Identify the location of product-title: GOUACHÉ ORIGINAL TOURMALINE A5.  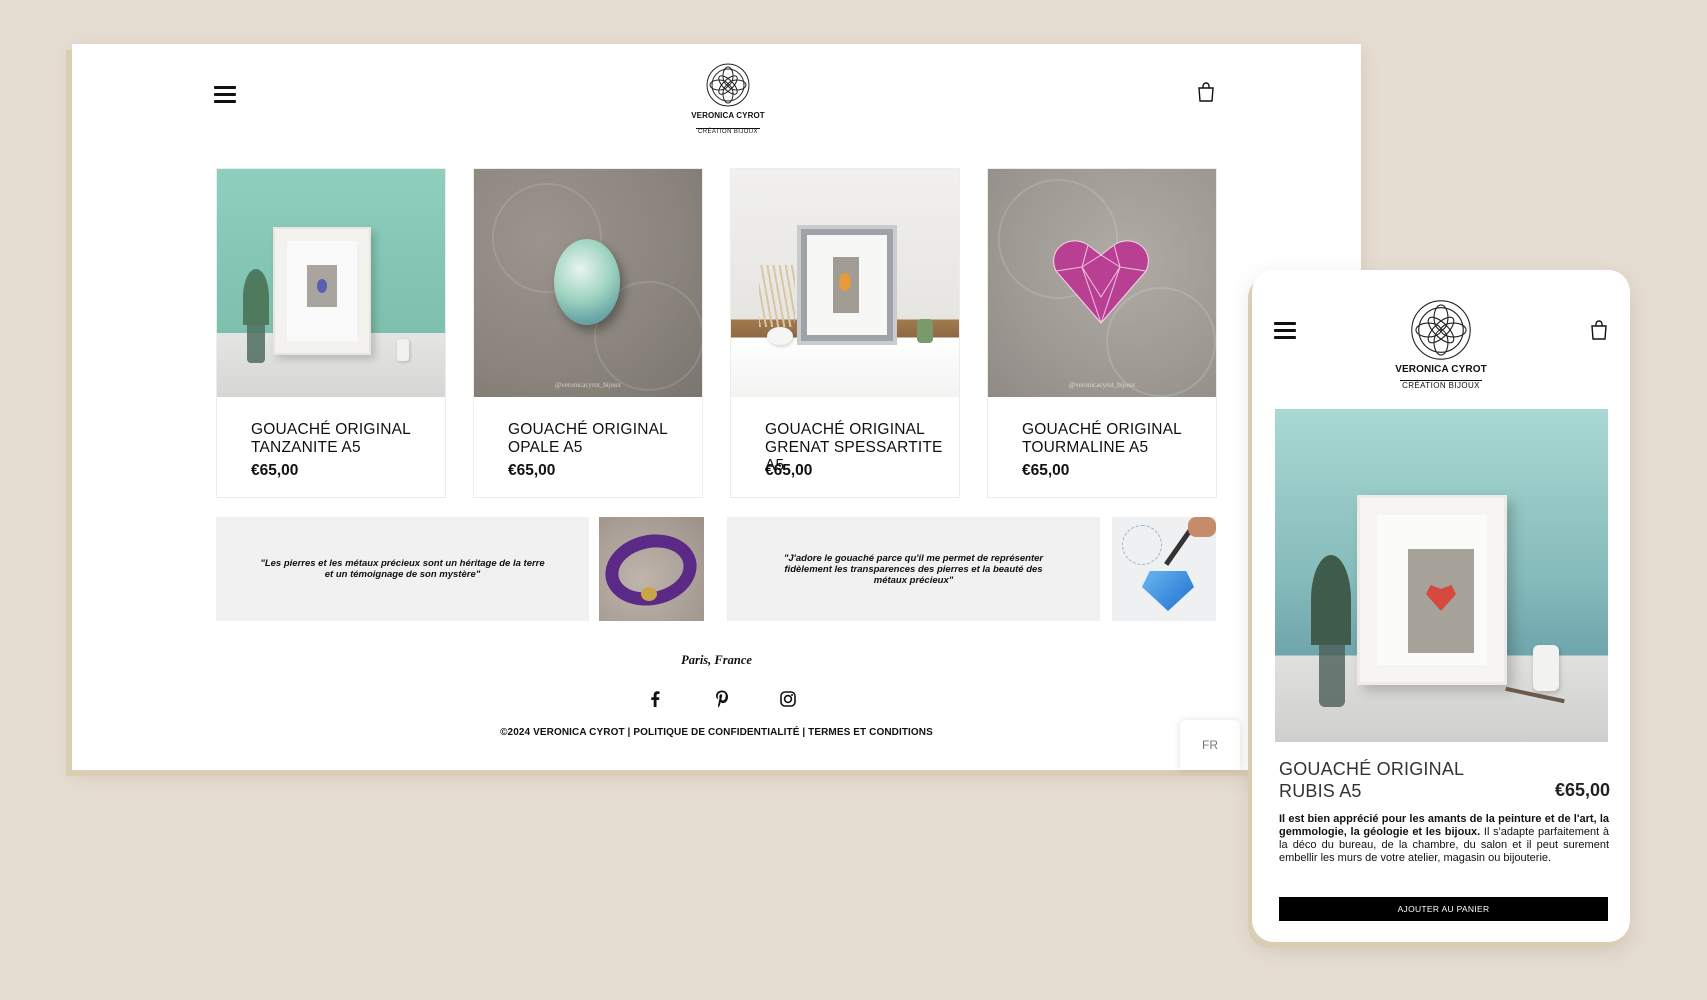
(1117, 439).